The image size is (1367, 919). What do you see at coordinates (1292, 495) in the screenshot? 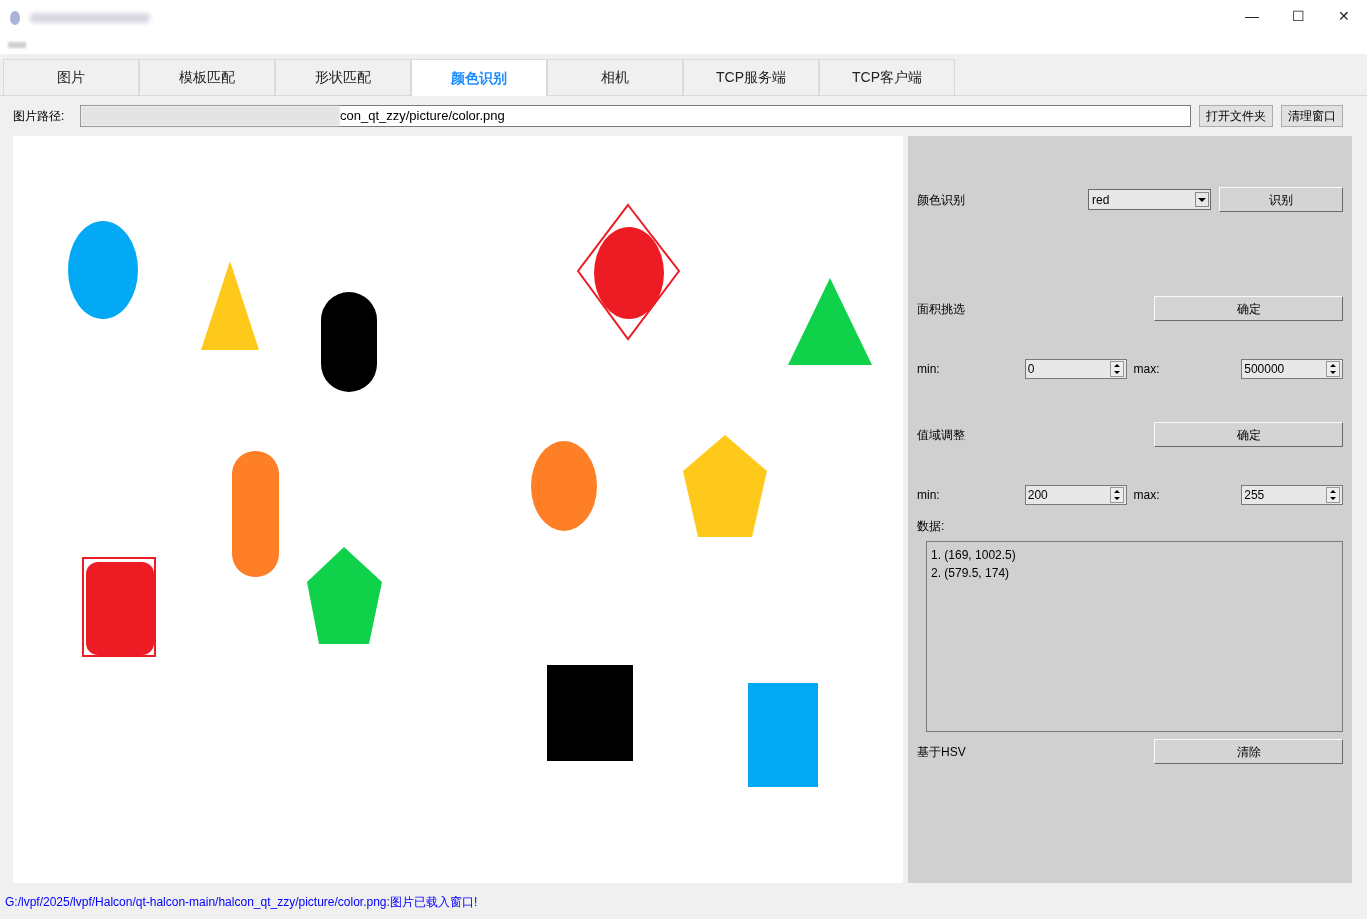
I see `spin-box: 255` at bounding box center [1292, 495].